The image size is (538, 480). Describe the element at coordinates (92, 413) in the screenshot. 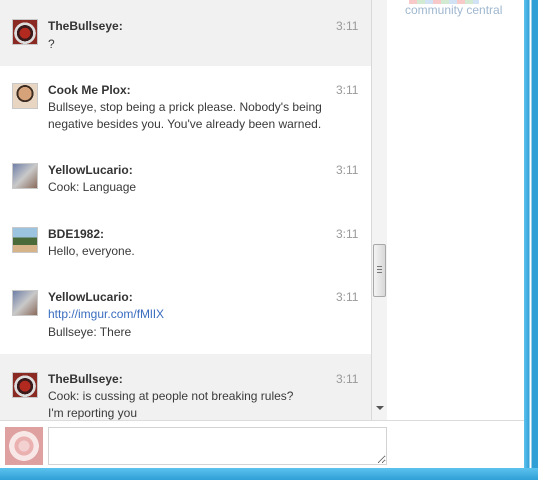

I see `message-text: I'm reporting you` at that location.